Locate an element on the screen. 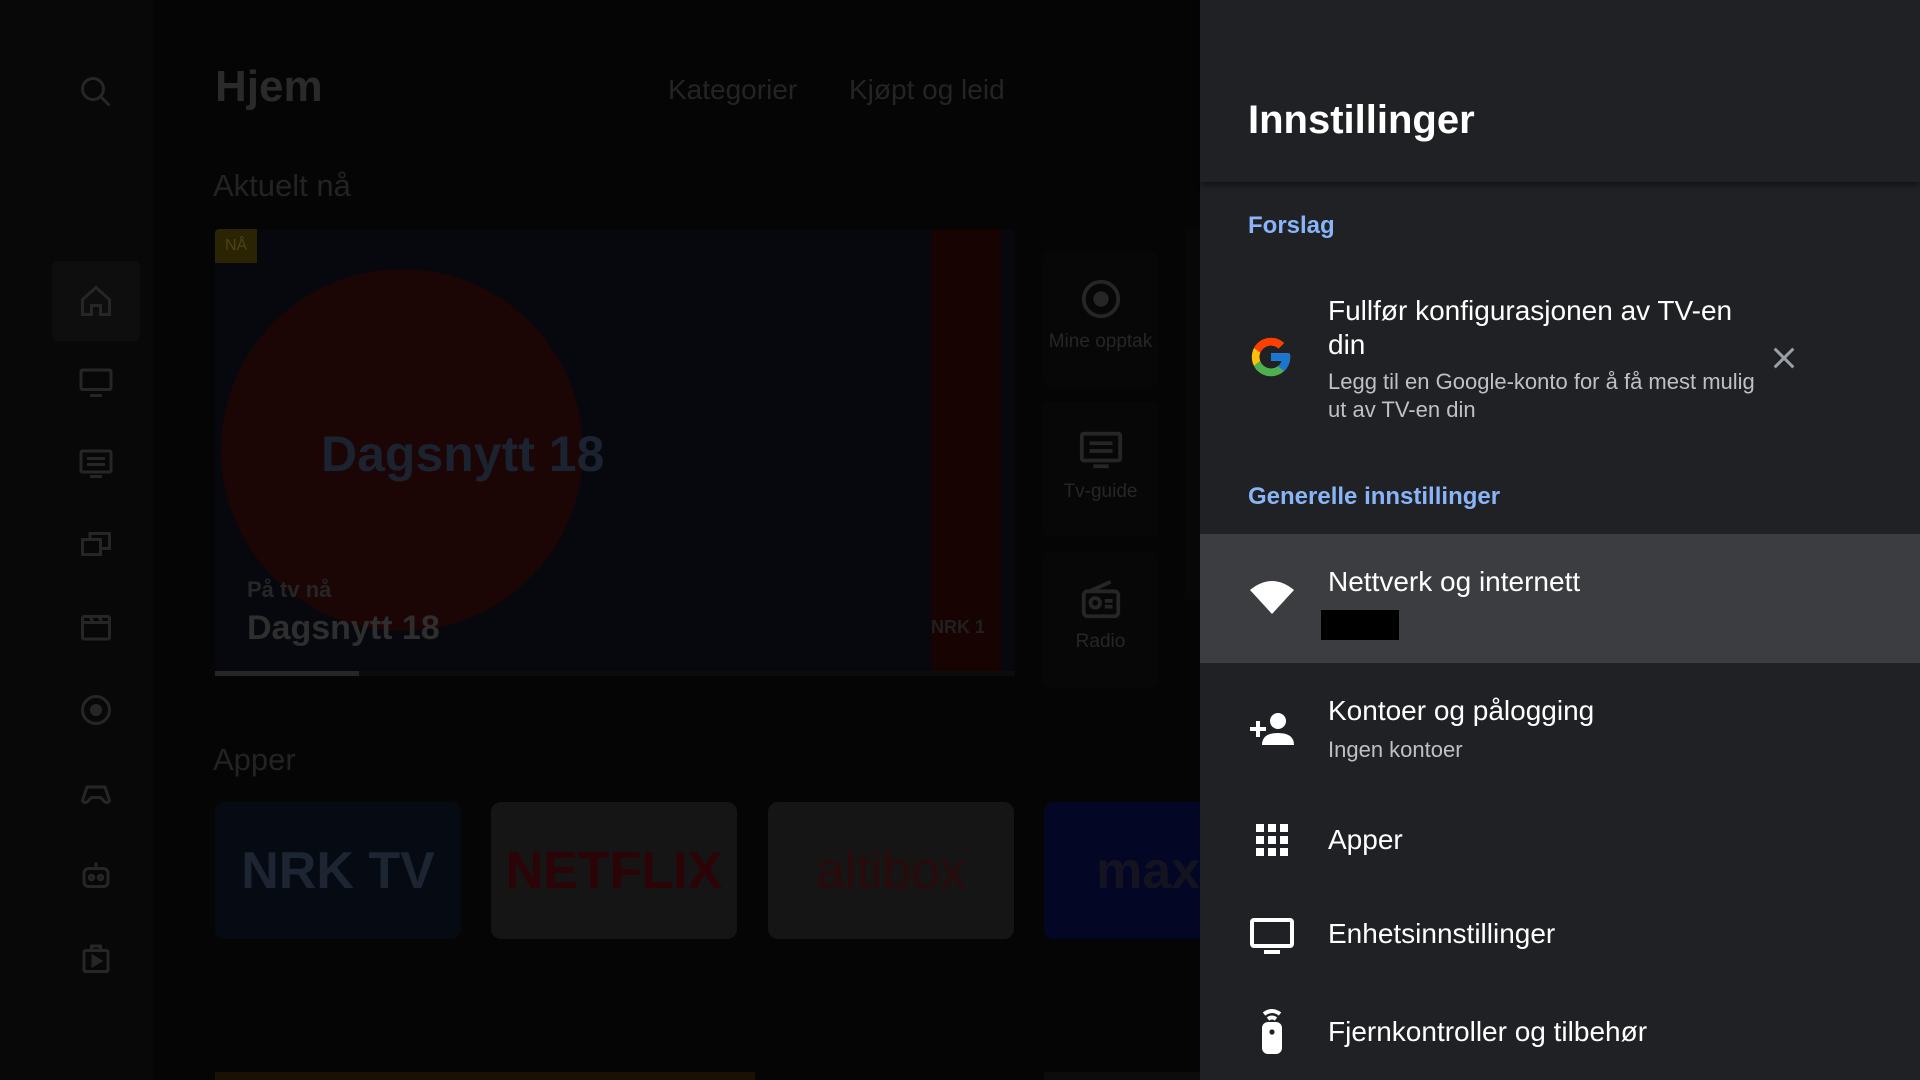  page-title: Hjem is located at coordinates (269, 86).